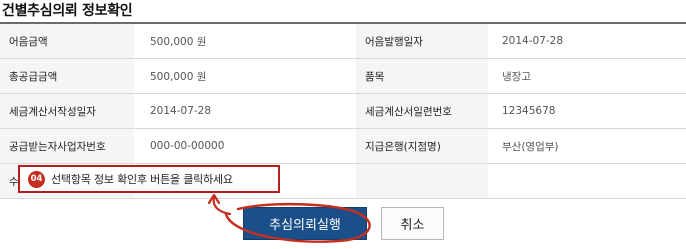  I want to click on table-row: 총공급금액 500,000 원 품목 냉장고, so click(343, 76).